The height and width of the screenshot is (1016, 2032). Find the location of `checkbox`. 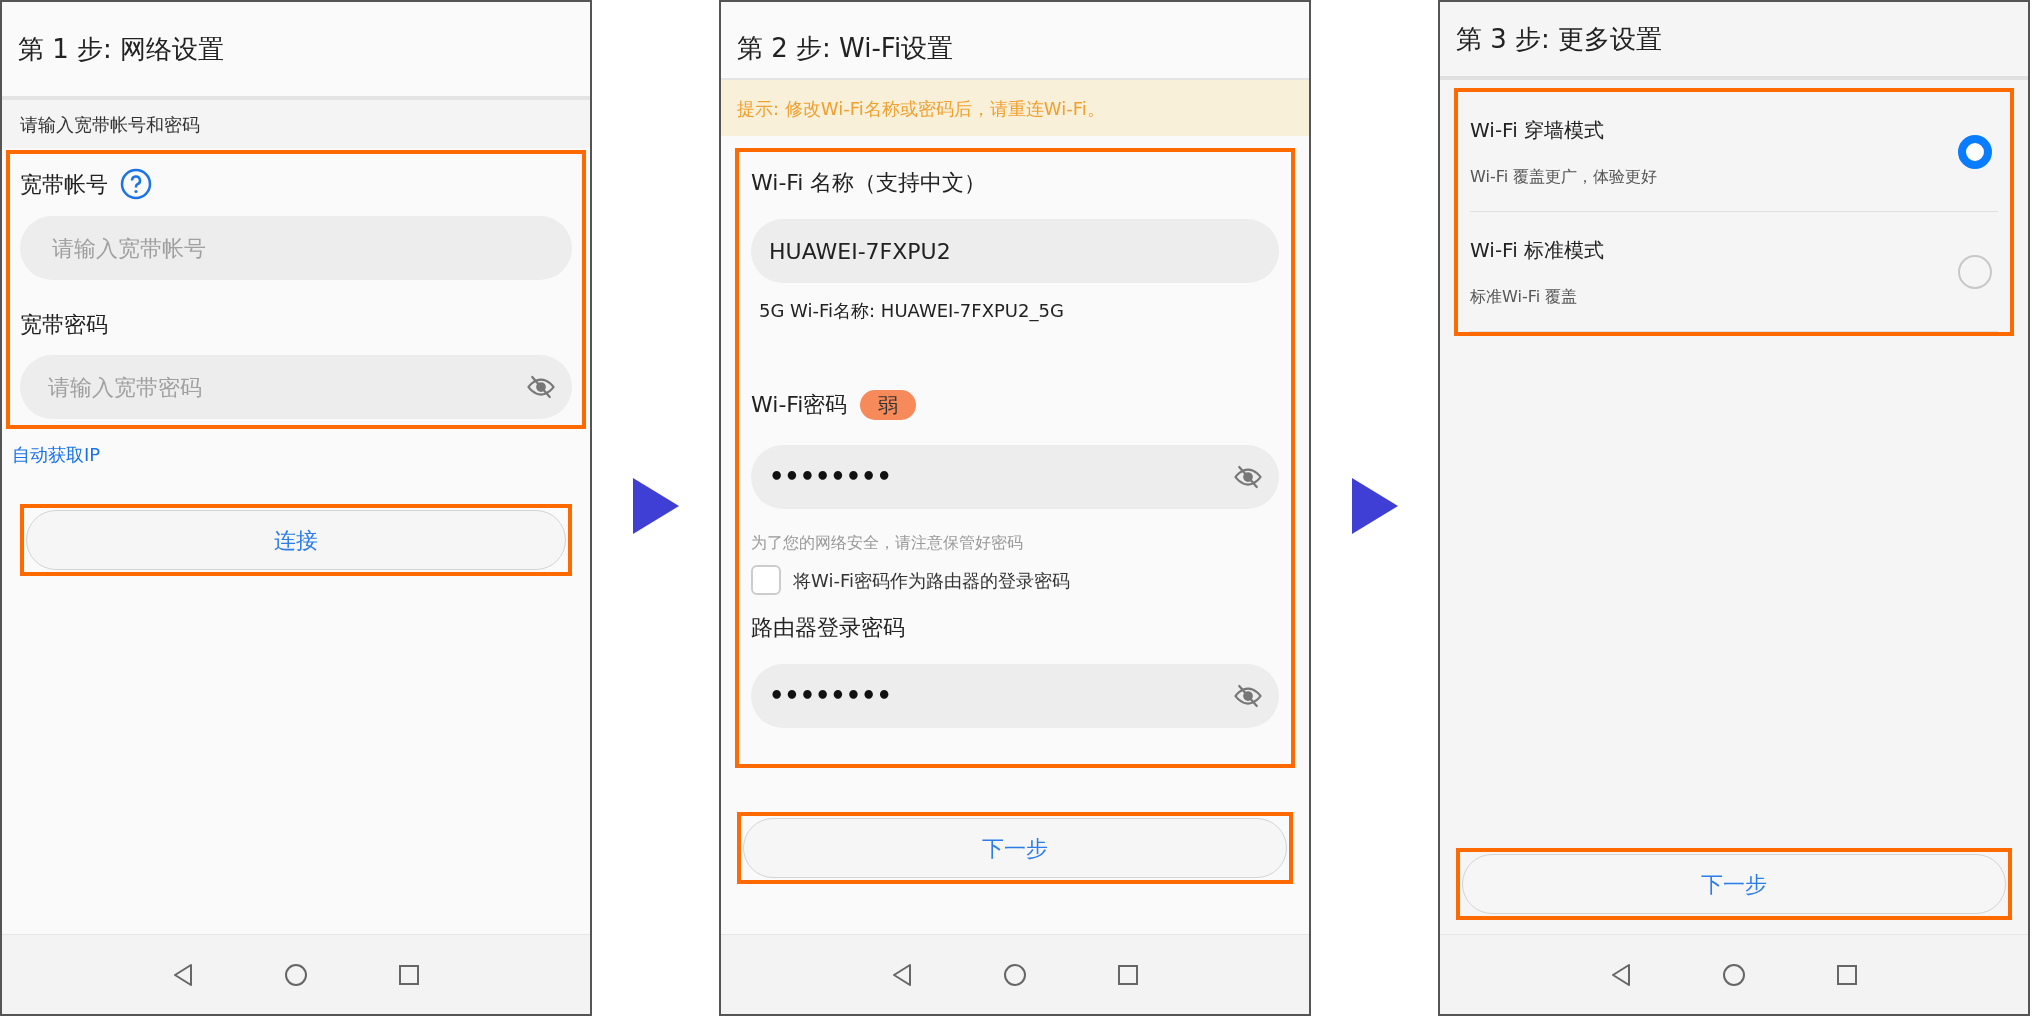

checkbox is located at coordinates (766, 580).